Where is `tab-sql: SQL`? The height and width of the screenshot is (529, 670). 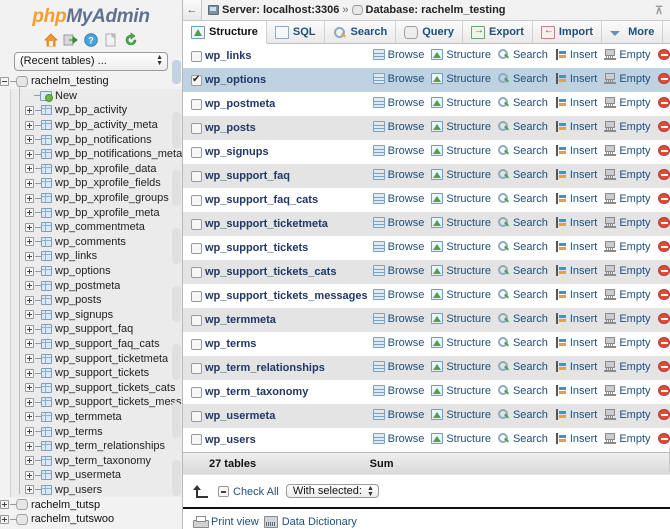
tab-sql: SQL is located at coordinates (296, 32).